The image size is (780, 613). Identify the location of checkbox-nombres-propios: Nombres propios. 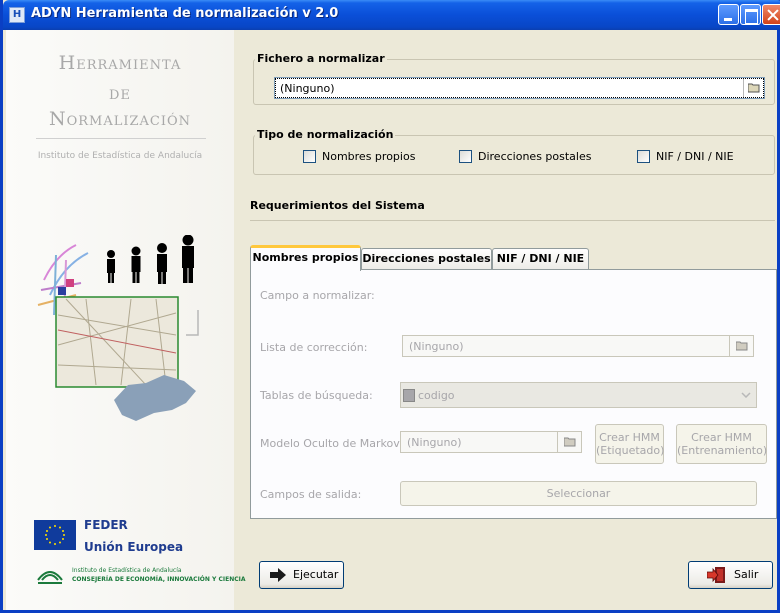
(359, 156).